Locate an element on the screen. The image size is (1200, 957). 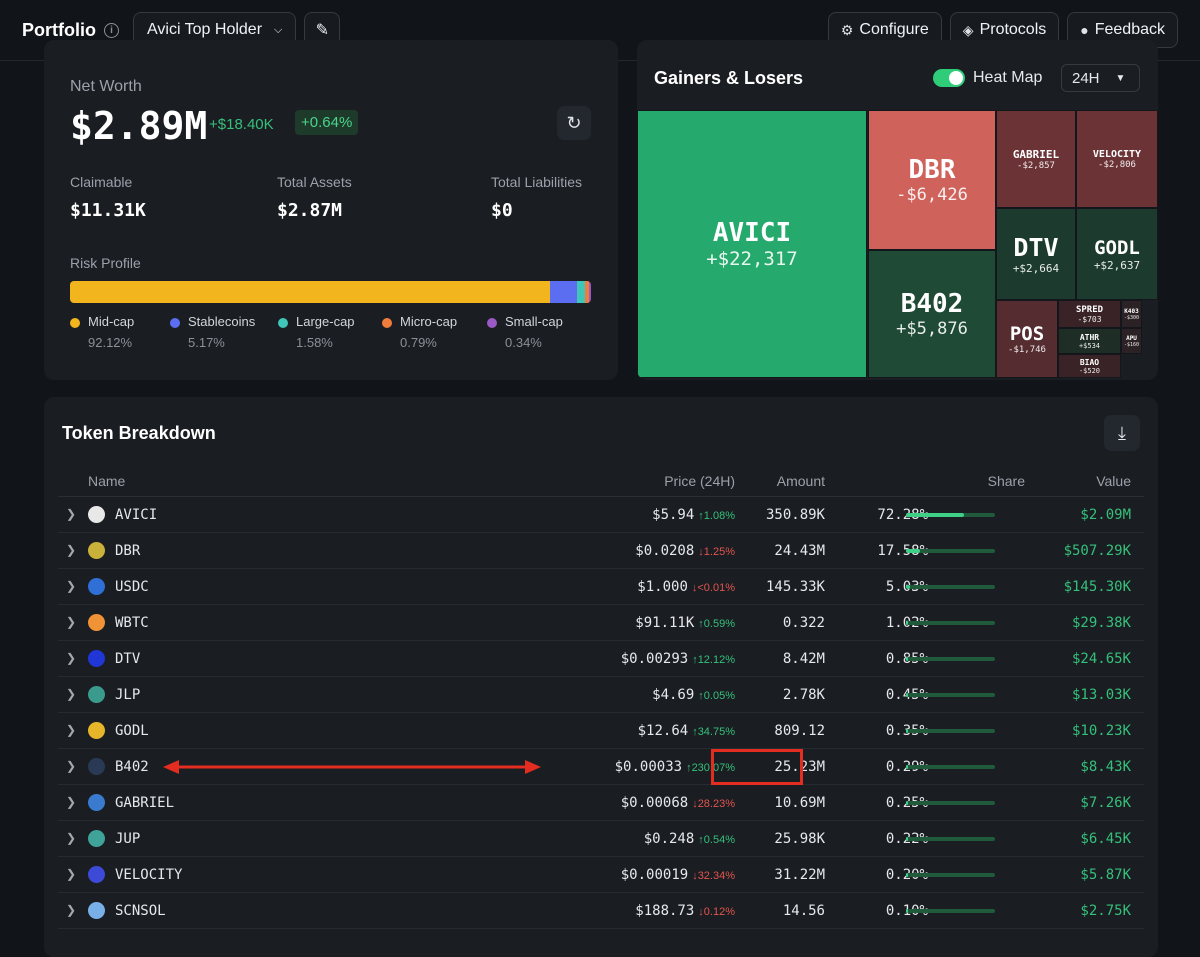
price-value: $188.73 is located at coordinates (665, 911).